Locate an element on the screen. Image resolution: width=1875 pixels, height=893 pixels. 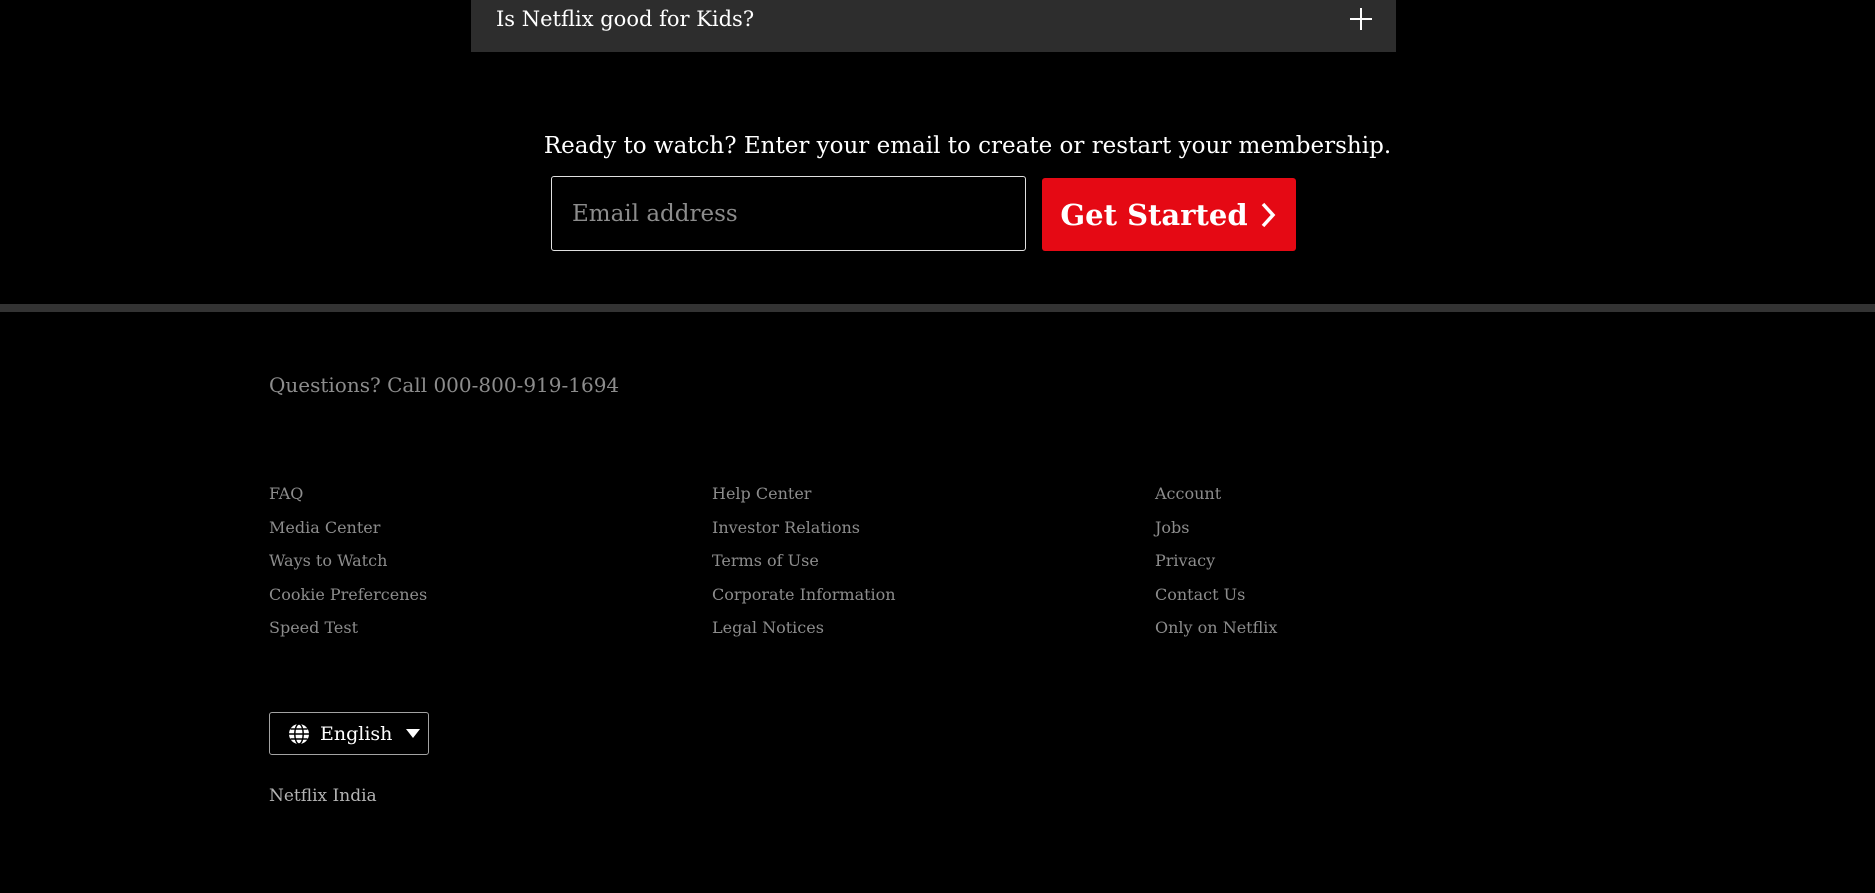
footer-link-ways-to-watch: Ways to Watch is located at coordinates (348, 561).